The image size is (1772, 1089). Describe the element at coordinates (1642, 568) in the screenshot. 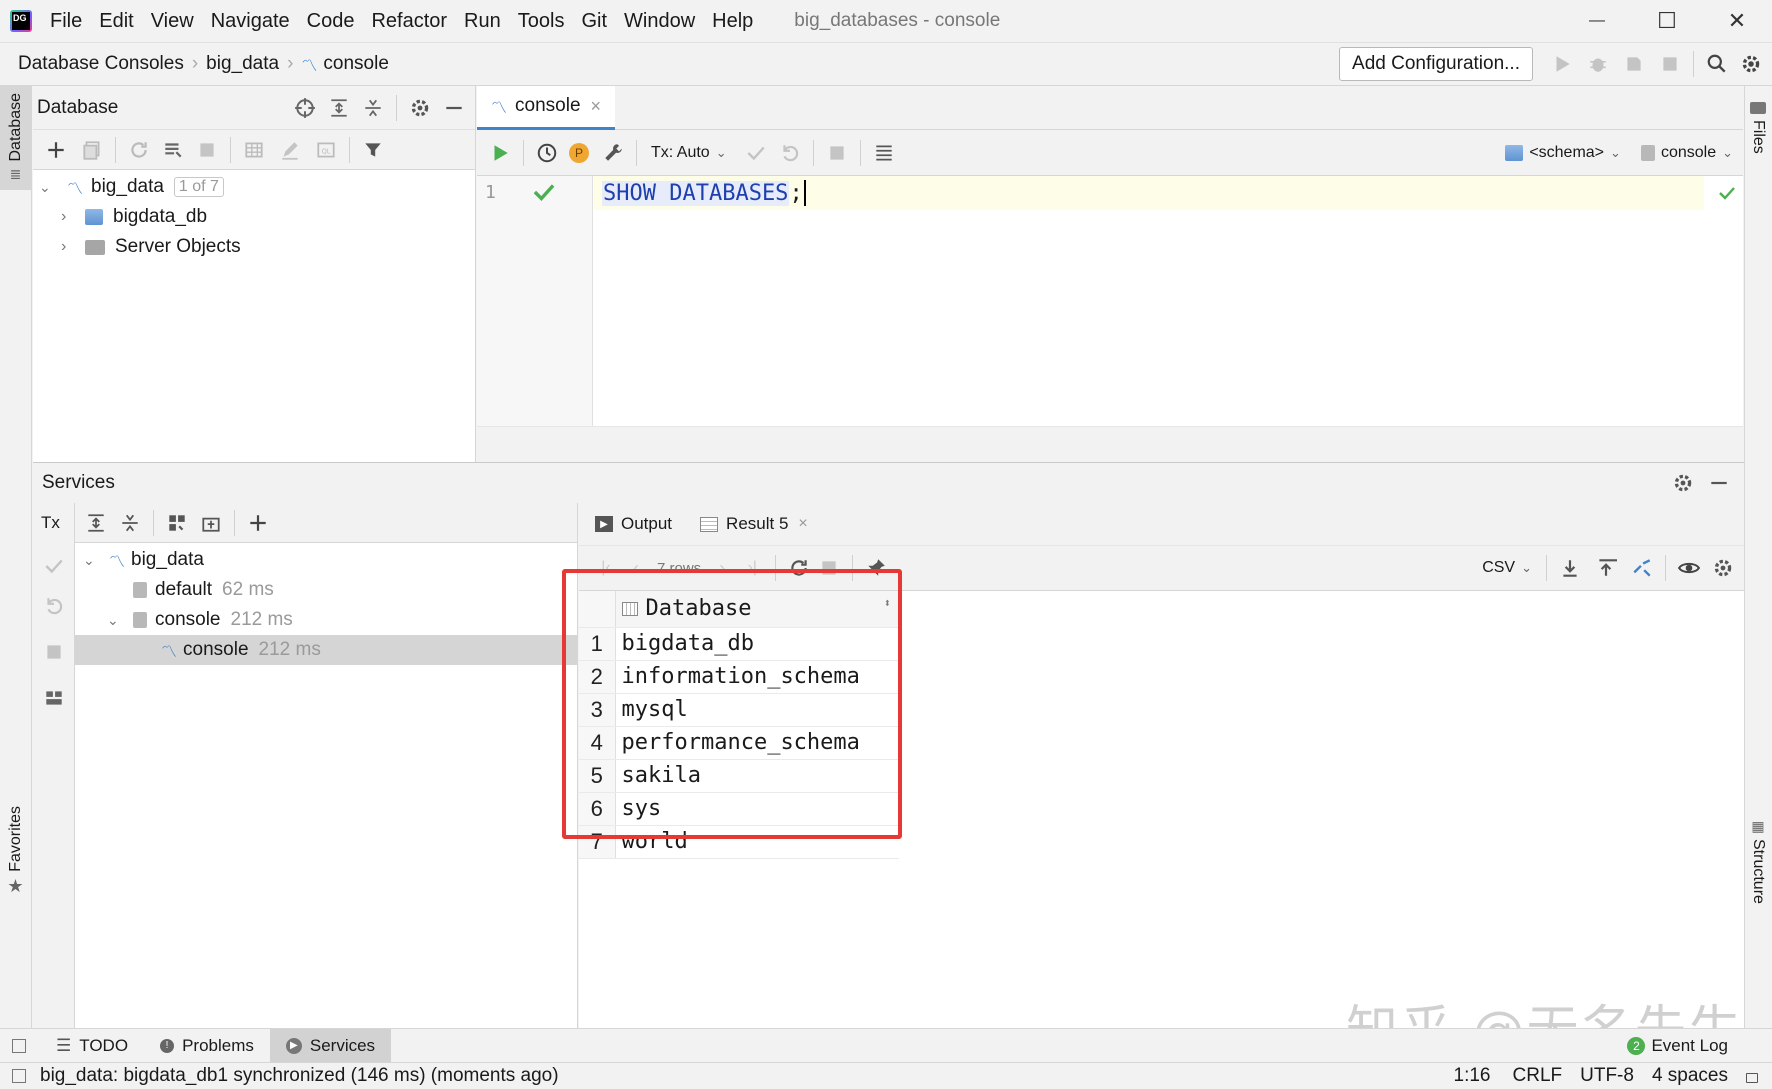

I see `compare-icon` at that location.